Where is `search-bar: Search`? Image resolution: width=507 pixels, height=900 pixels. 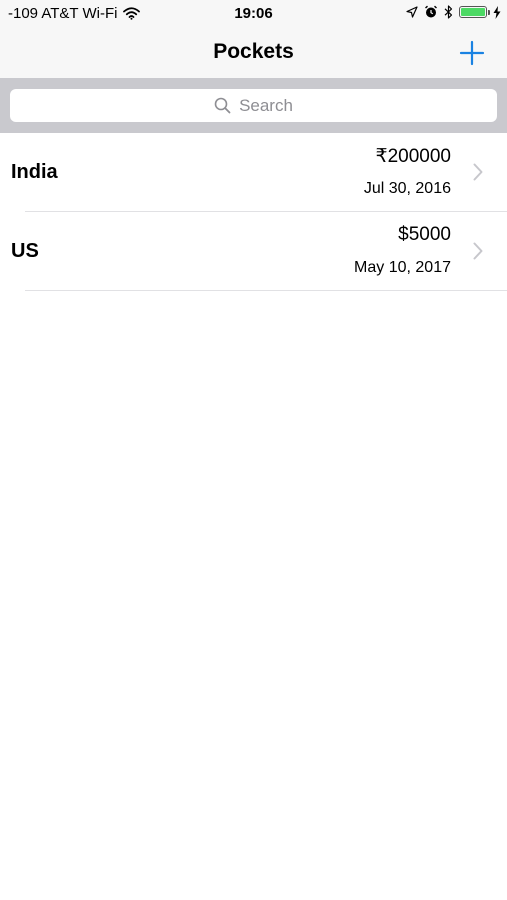 search-bar: Search is located at coordinates (253, 105).